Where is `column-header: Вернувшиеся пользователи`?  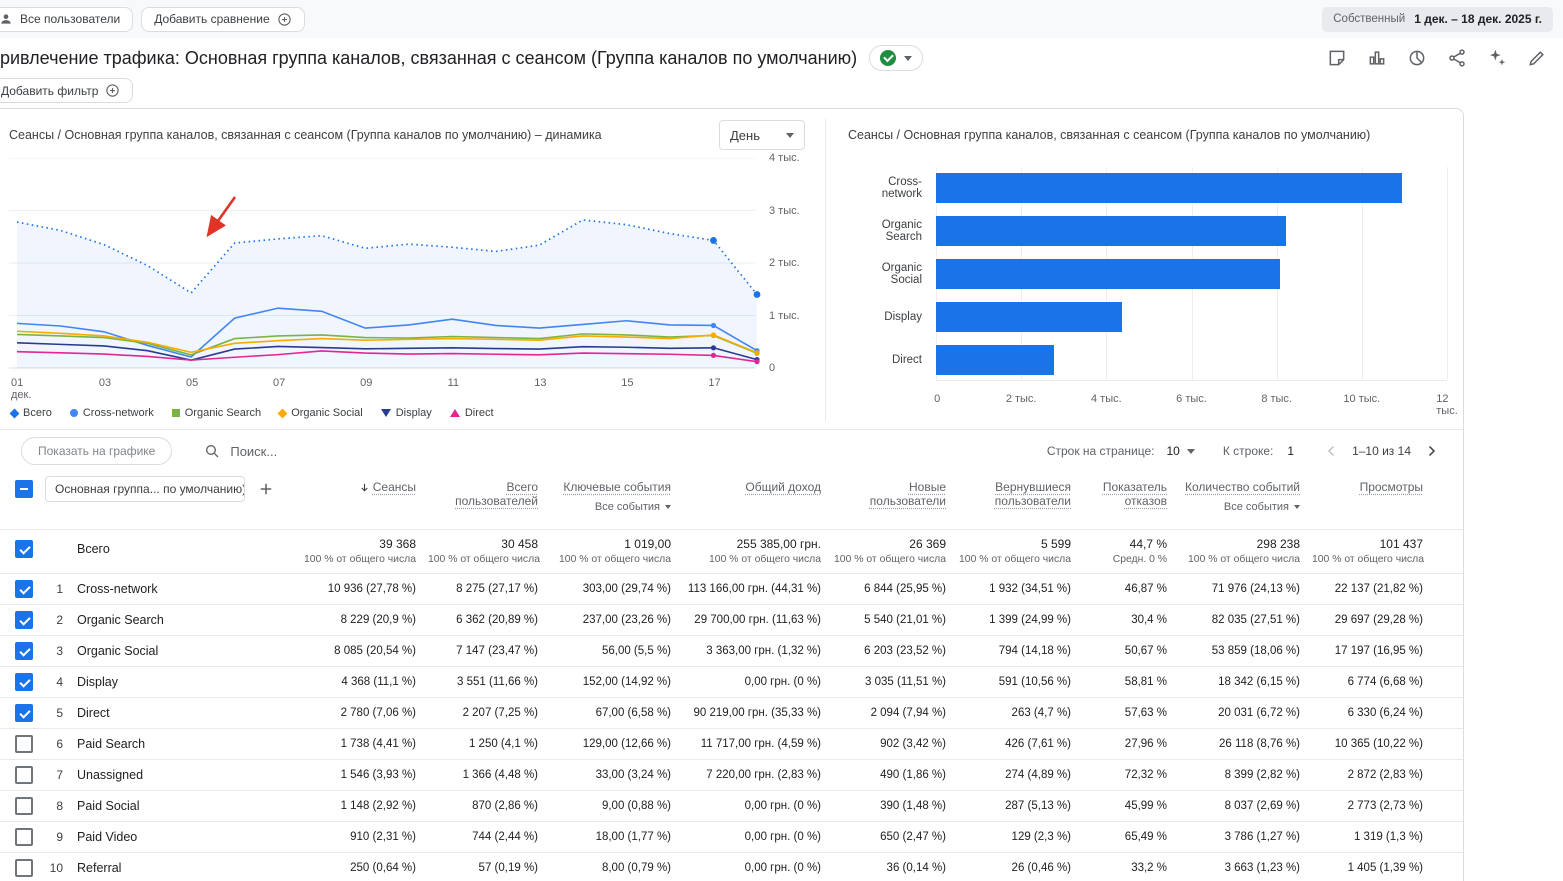
column-header: Вернувшиеся пользователи is located at coordinates (1020, 495).